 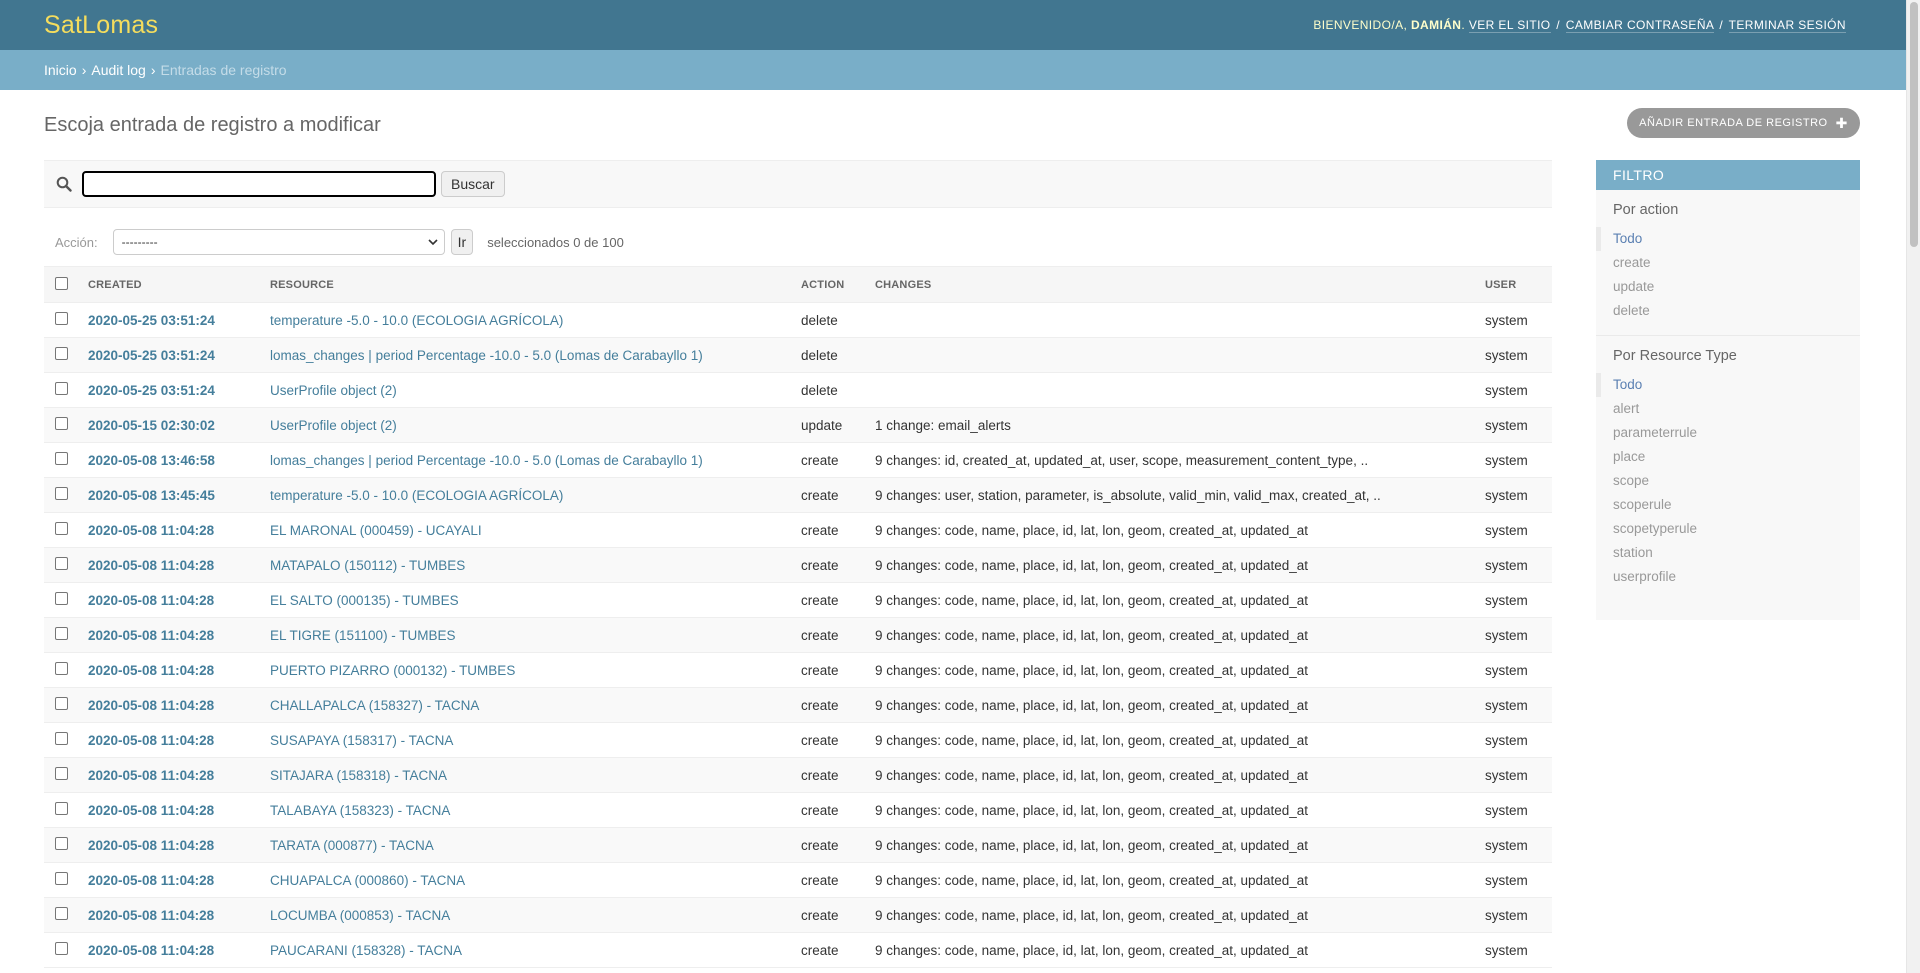 I want to click on row-checkbox-cell, so click(x=62, y=950).